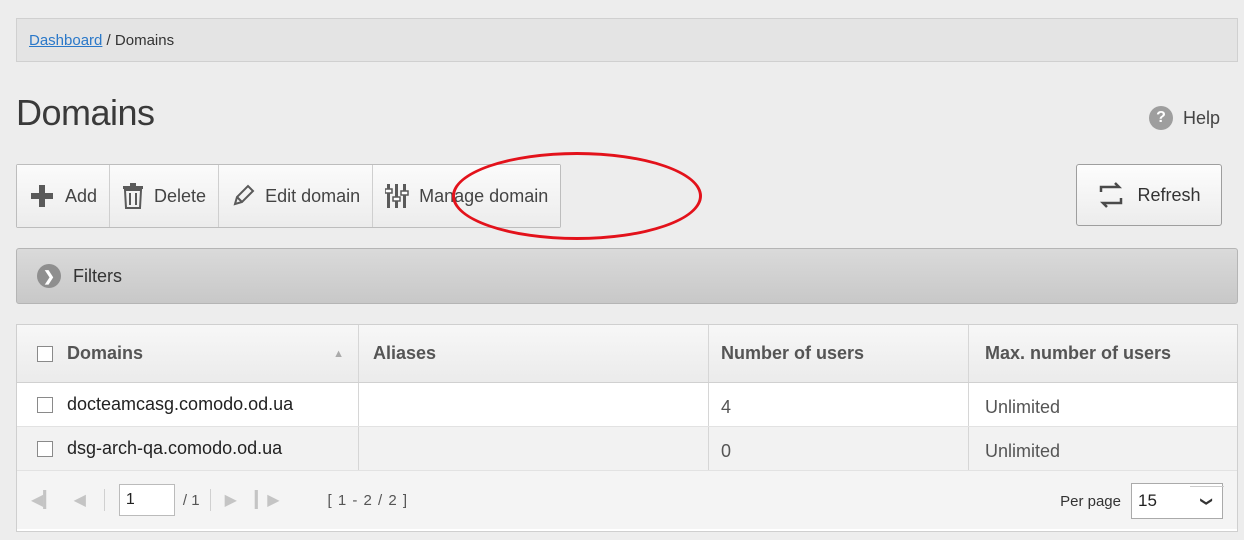 The height and width of the screenshot is (540, 1244). What do you see at coordinates (144, 40) in the screenshot?
I see `breadcrumb-current: Domains` at bounding box center [144, 40].